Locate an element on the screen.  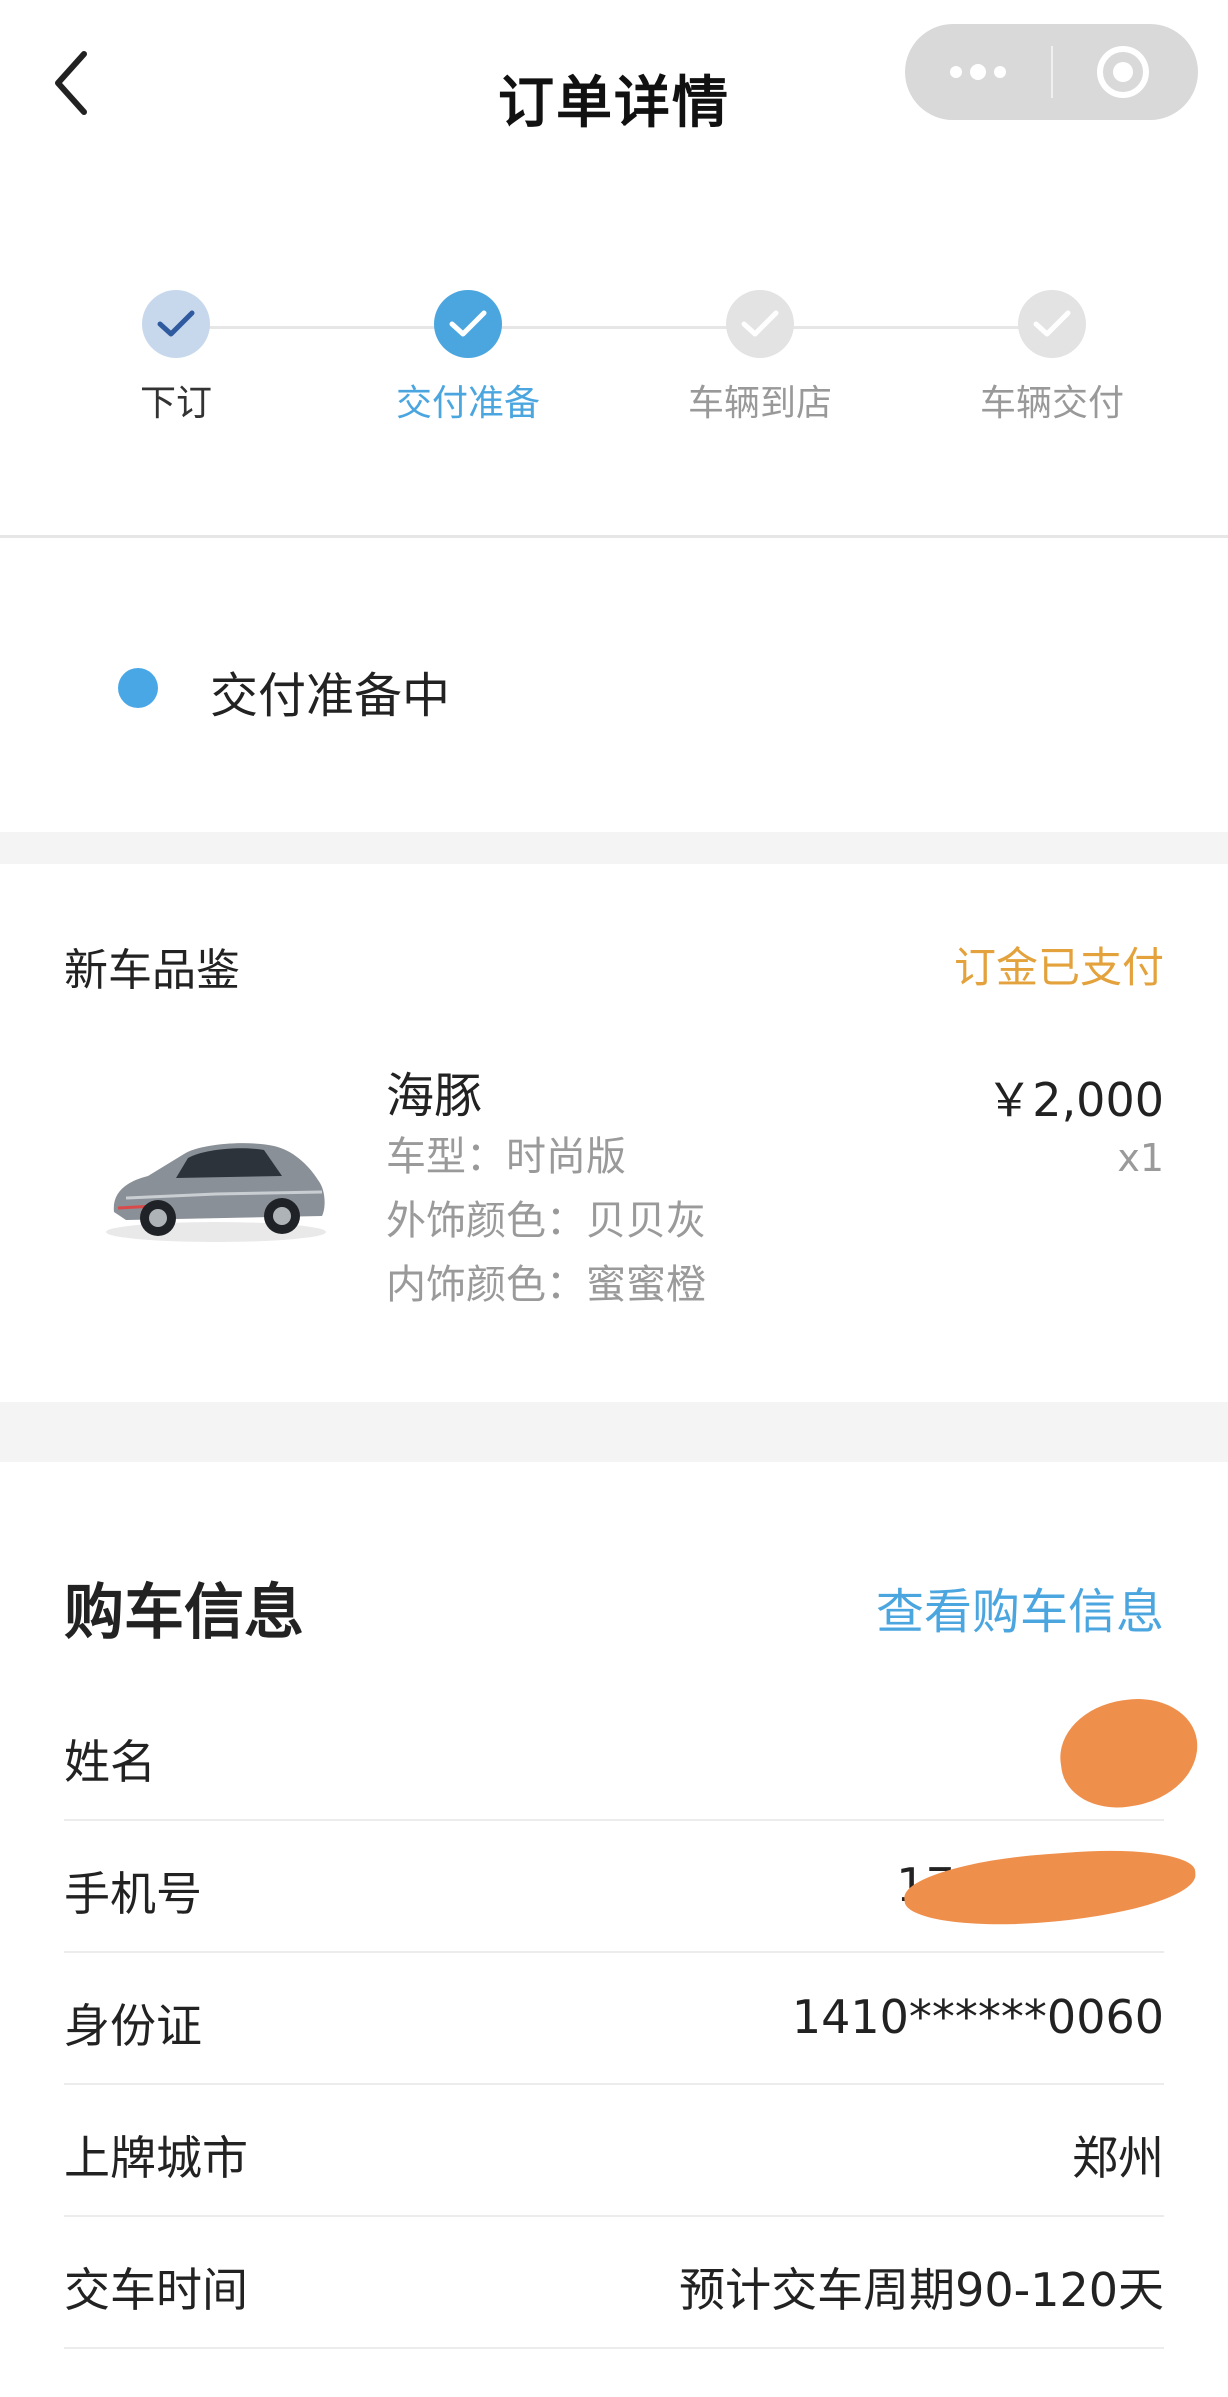
step-label: 交付准备 is located at coordinates (467, 403).